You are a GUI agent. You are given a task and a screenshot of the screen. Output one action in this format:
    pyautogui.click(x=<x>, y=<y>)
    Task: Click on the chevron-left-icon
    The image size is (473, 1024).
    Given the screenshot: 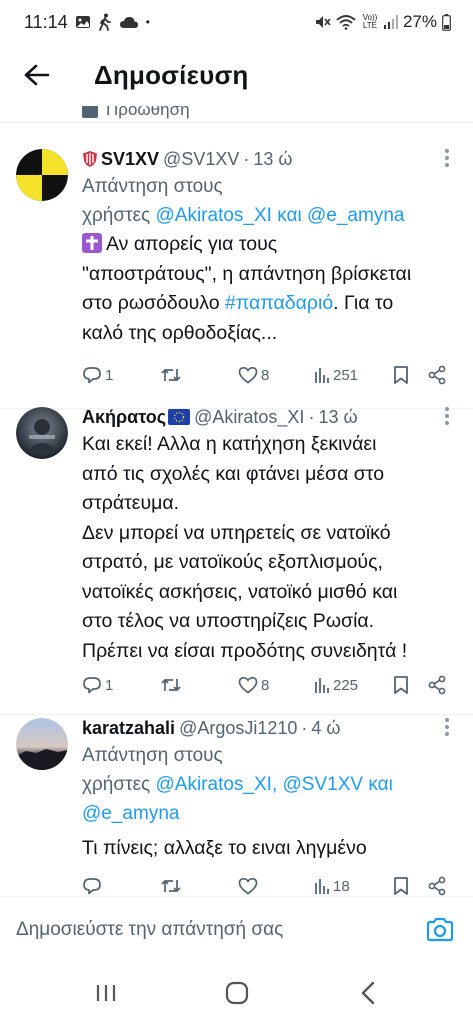 What is the action you would take?
    pyautogui.click(x=367, y=993)
    